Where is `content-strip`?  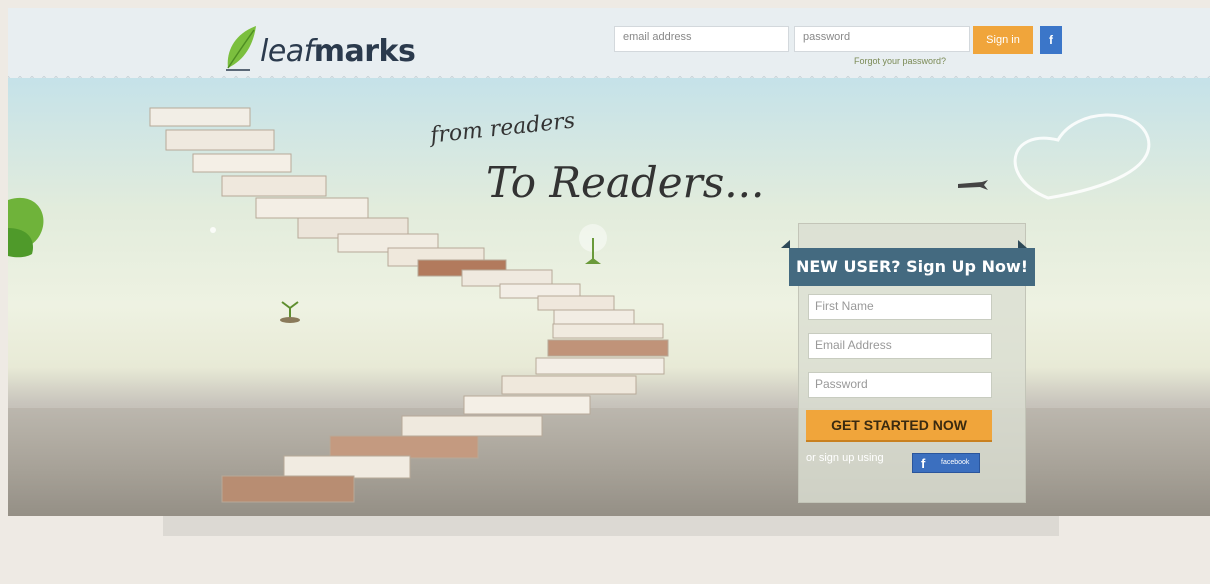
content-strip is located at coordinates (611, 526).